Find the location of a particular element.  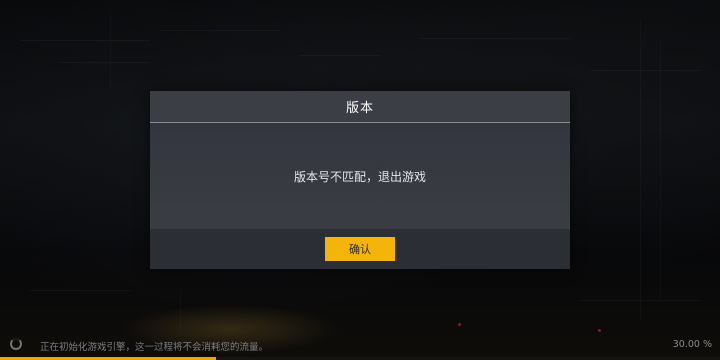

dialog-message: 版本号不匹配，退出游戏 is located at coordinates (359, 176).